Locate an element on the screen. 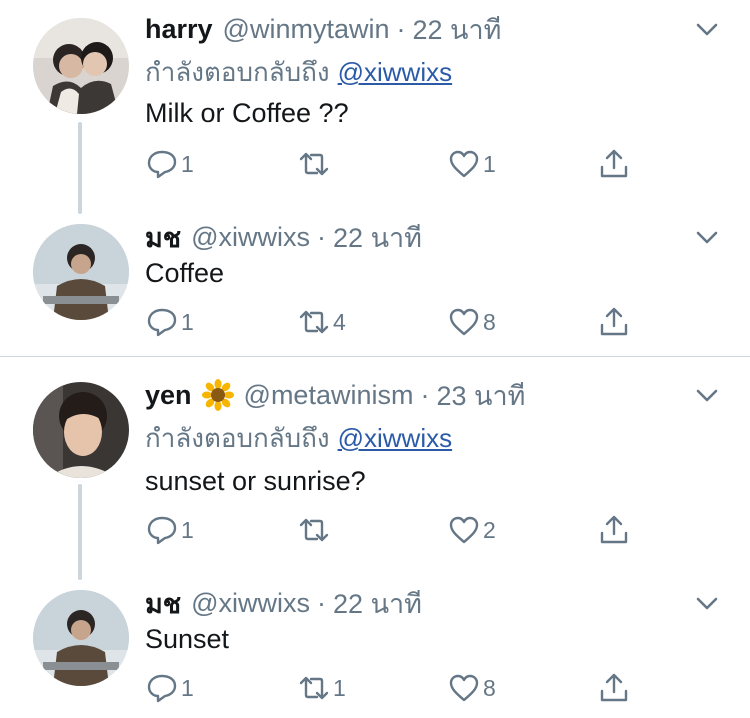 This screenshot has height=718, width=750. sunflower-emoji is located at coordinates (217, 395).